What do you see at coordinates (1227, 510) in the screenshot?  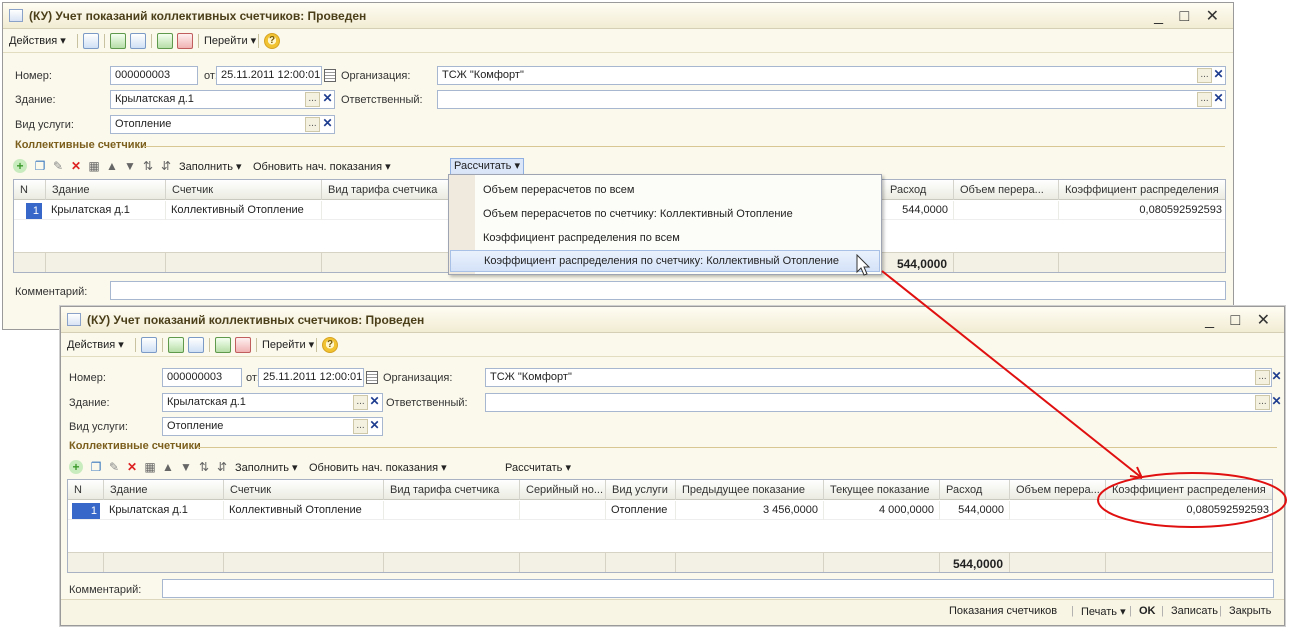 I see `coefficient-value: 0,080592592593` at bounding box center [1227, 510].